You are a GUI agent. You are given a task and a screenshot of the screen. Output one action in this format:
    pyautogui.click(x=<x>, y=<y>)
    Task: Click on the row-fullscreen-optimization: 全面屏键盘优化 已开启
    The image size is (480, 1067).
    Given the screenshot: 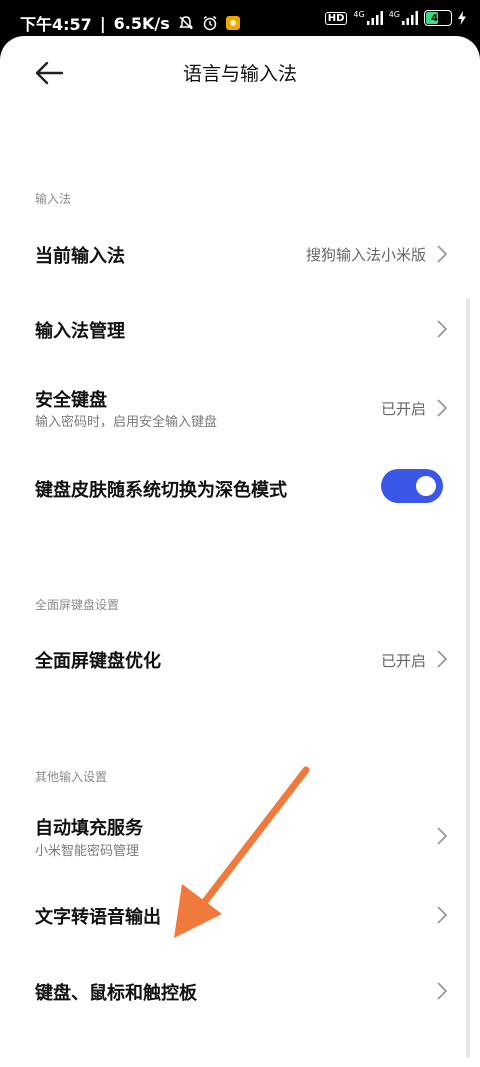 What is the action you would take?
    pyautogui.click(x=235, y=659)
    